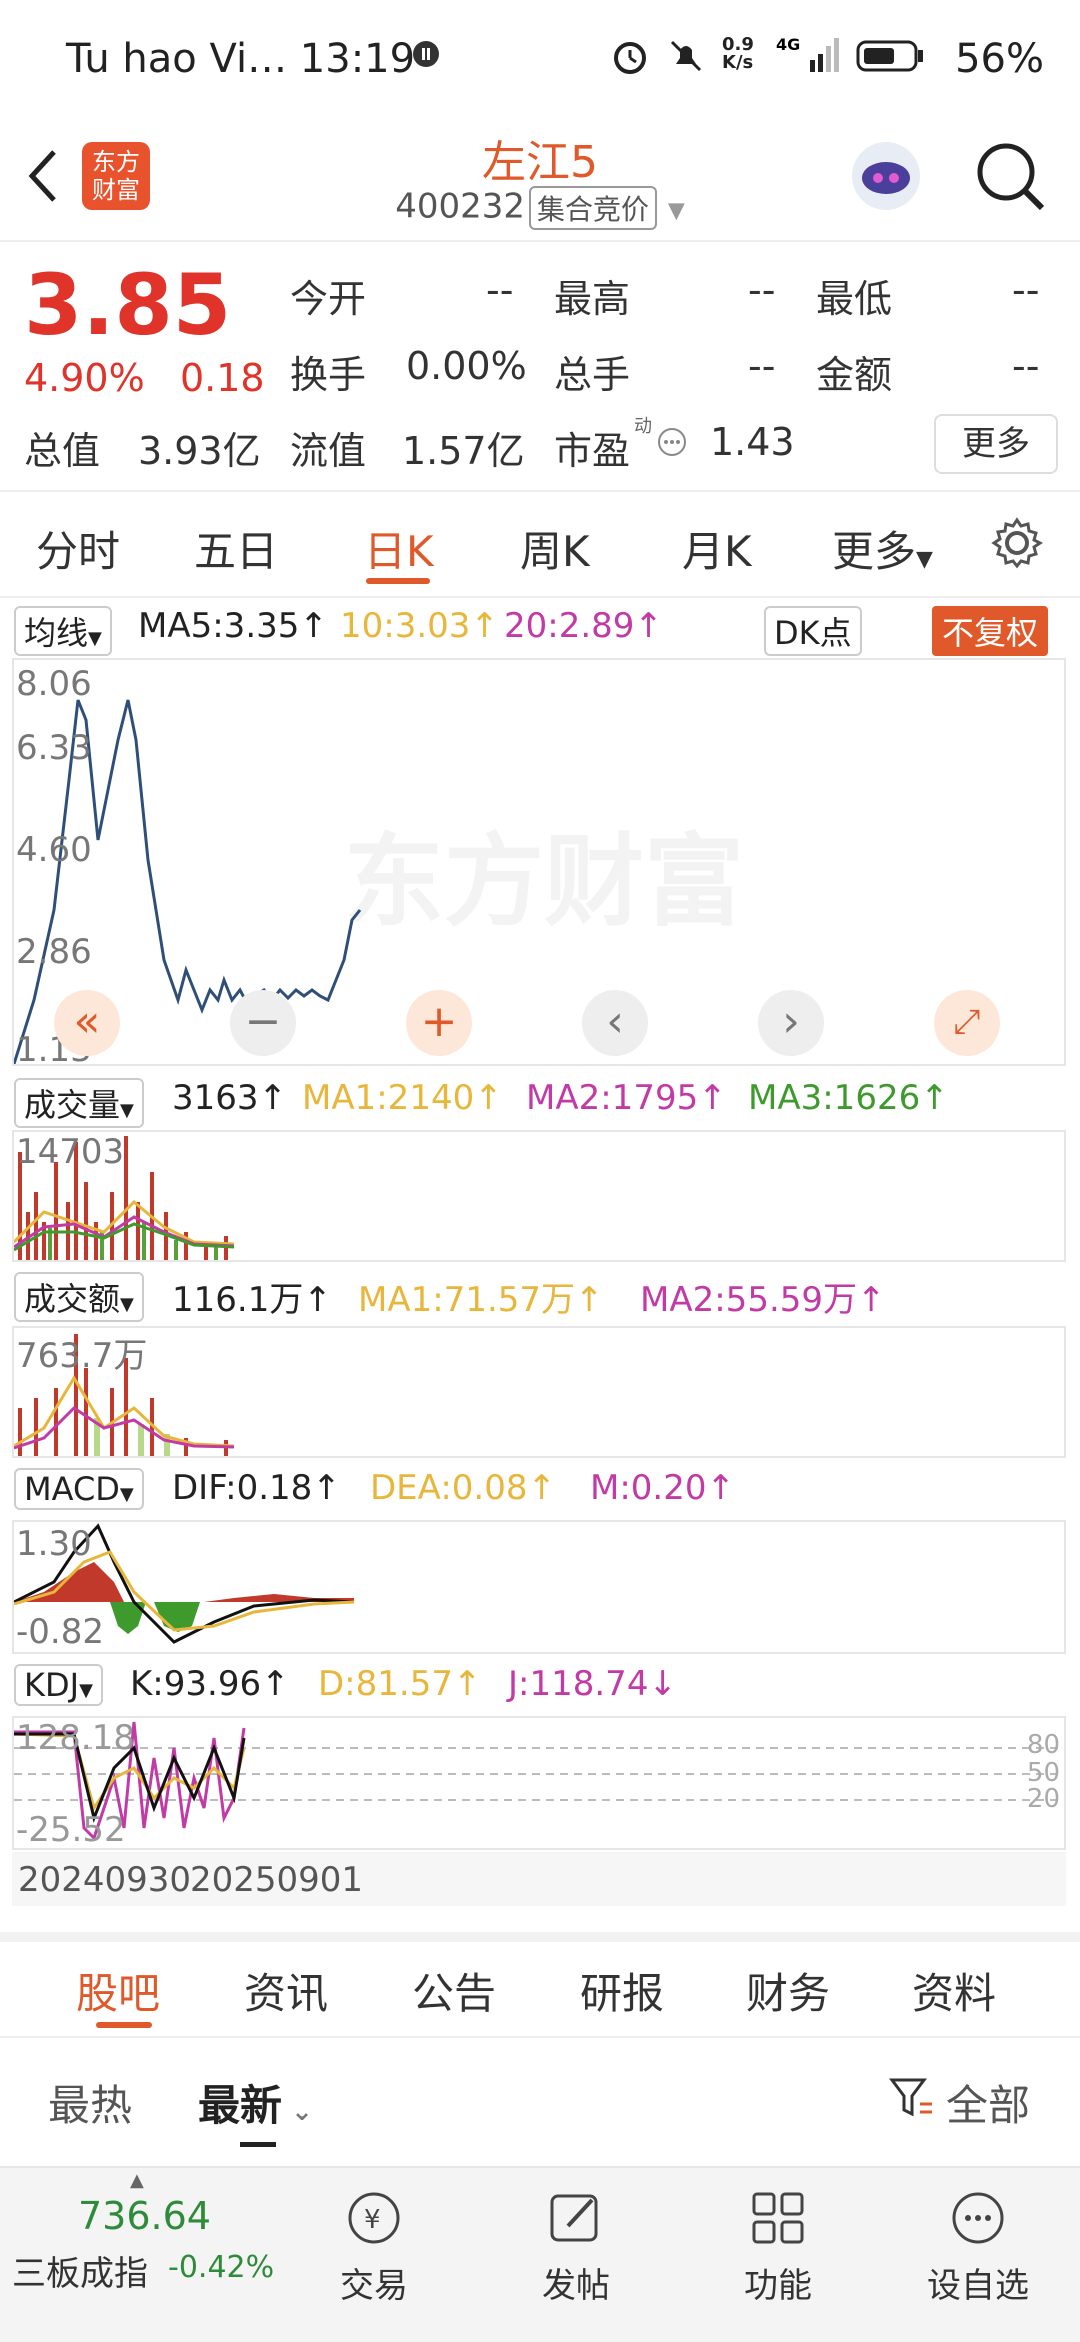 This screenshot has height=2342, width=1080. I want to click on total-hand-value: --, so click(762, 366).